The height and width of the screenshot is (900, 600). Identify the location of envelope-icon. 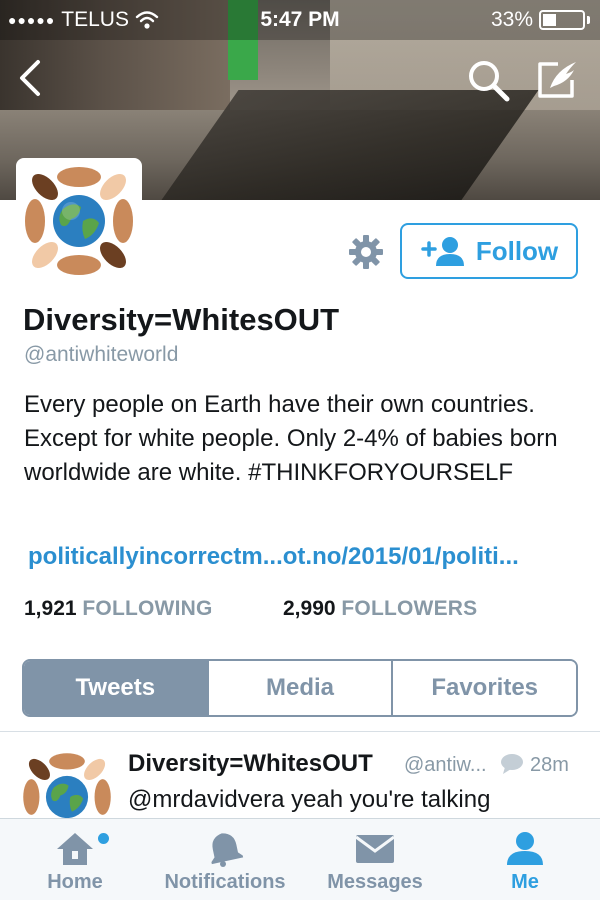
(375, 849).